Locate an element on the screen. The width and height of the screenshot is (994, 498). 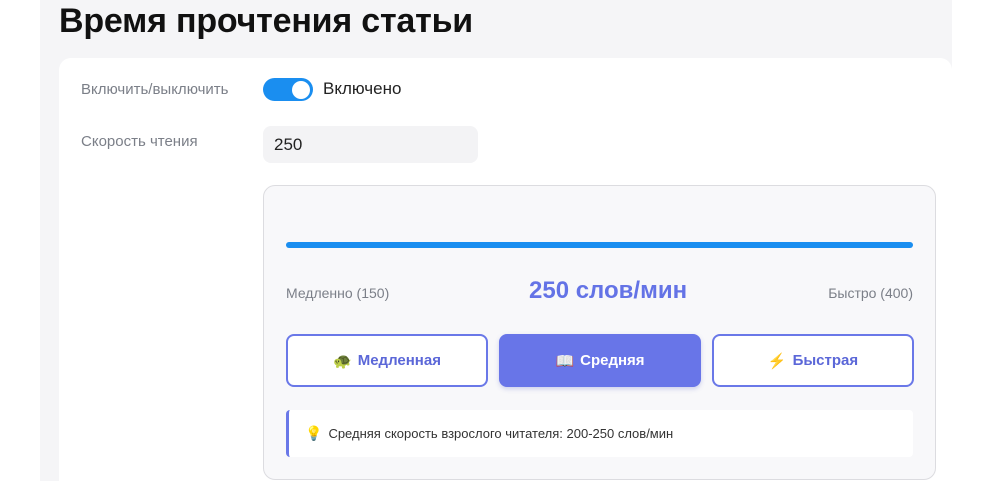
preset-fast-button: ⚡ Быстрая is located at coordinates (813, 360).